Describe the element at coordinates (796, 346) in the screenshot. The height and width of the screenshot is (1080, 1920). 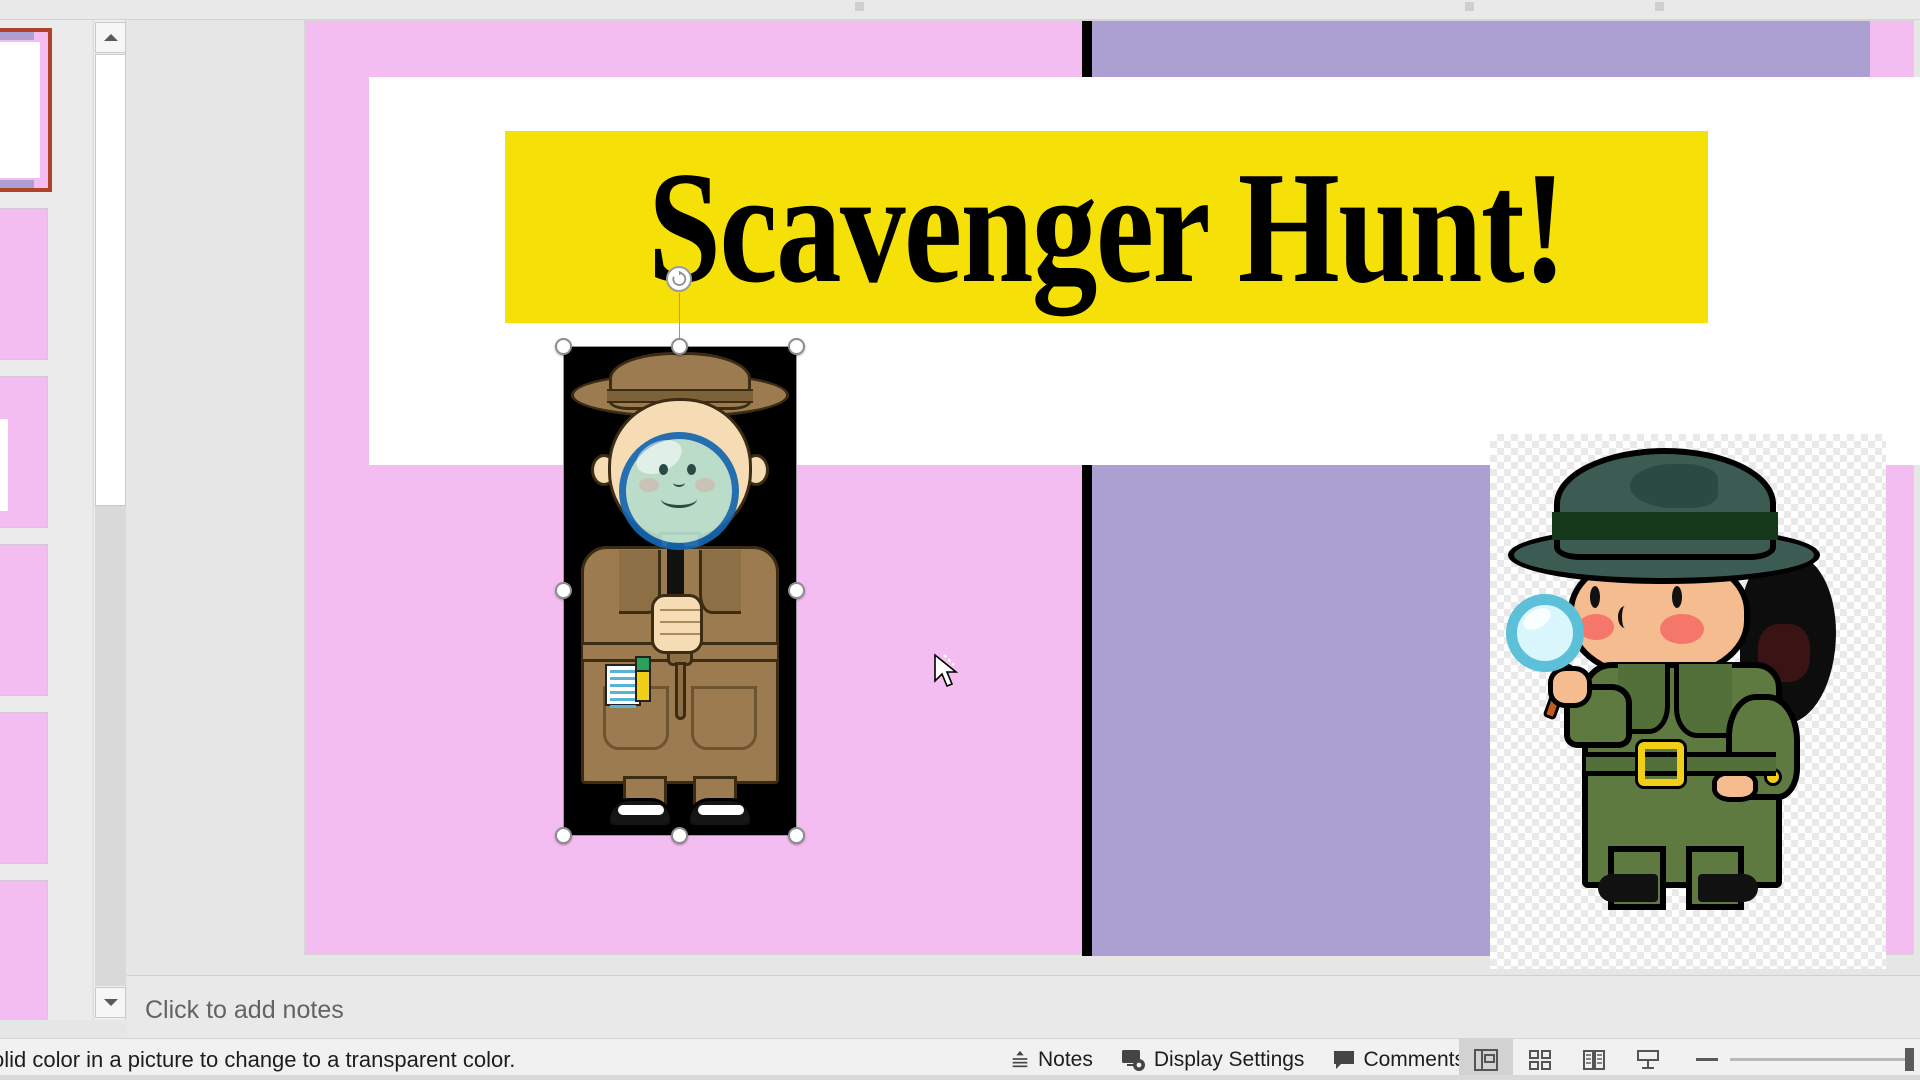
I see `resize-handle-top-right` at that location.